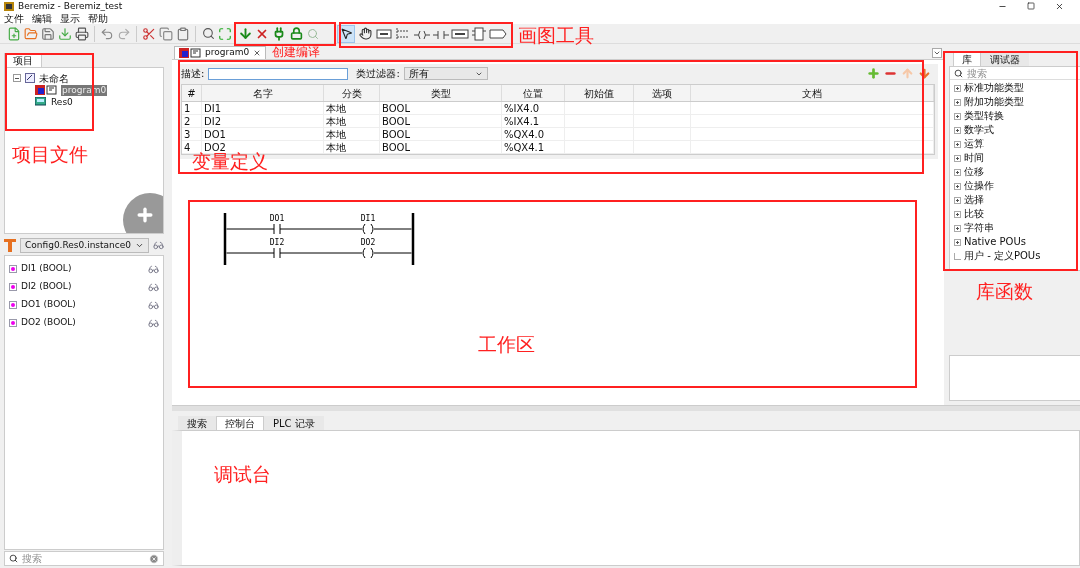 The height and width of the screenshot is (568, 1080). Describe the element at coordinates (524, 134) in the screenshot. I see `table-cell: %QX4.0` at that location.